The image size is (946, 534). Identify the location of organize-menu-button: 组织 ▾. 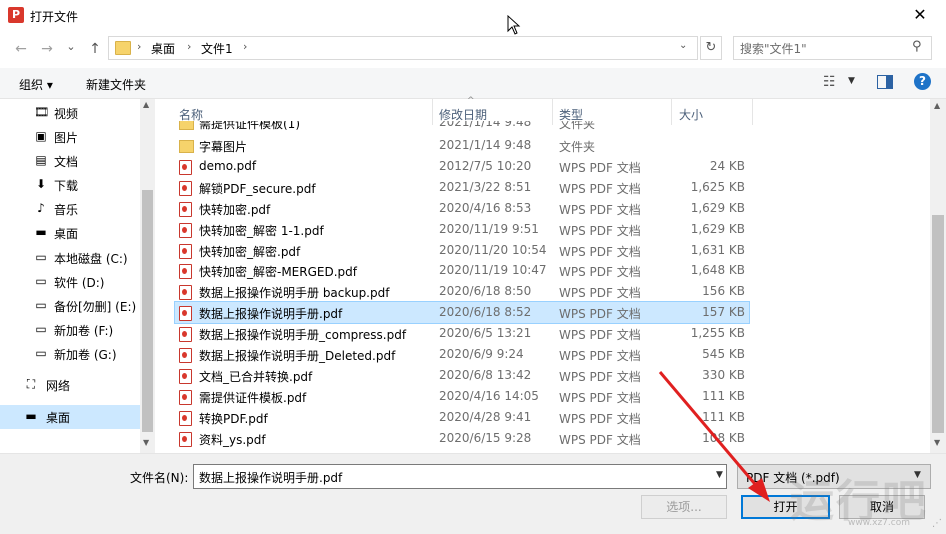
(36, 84).